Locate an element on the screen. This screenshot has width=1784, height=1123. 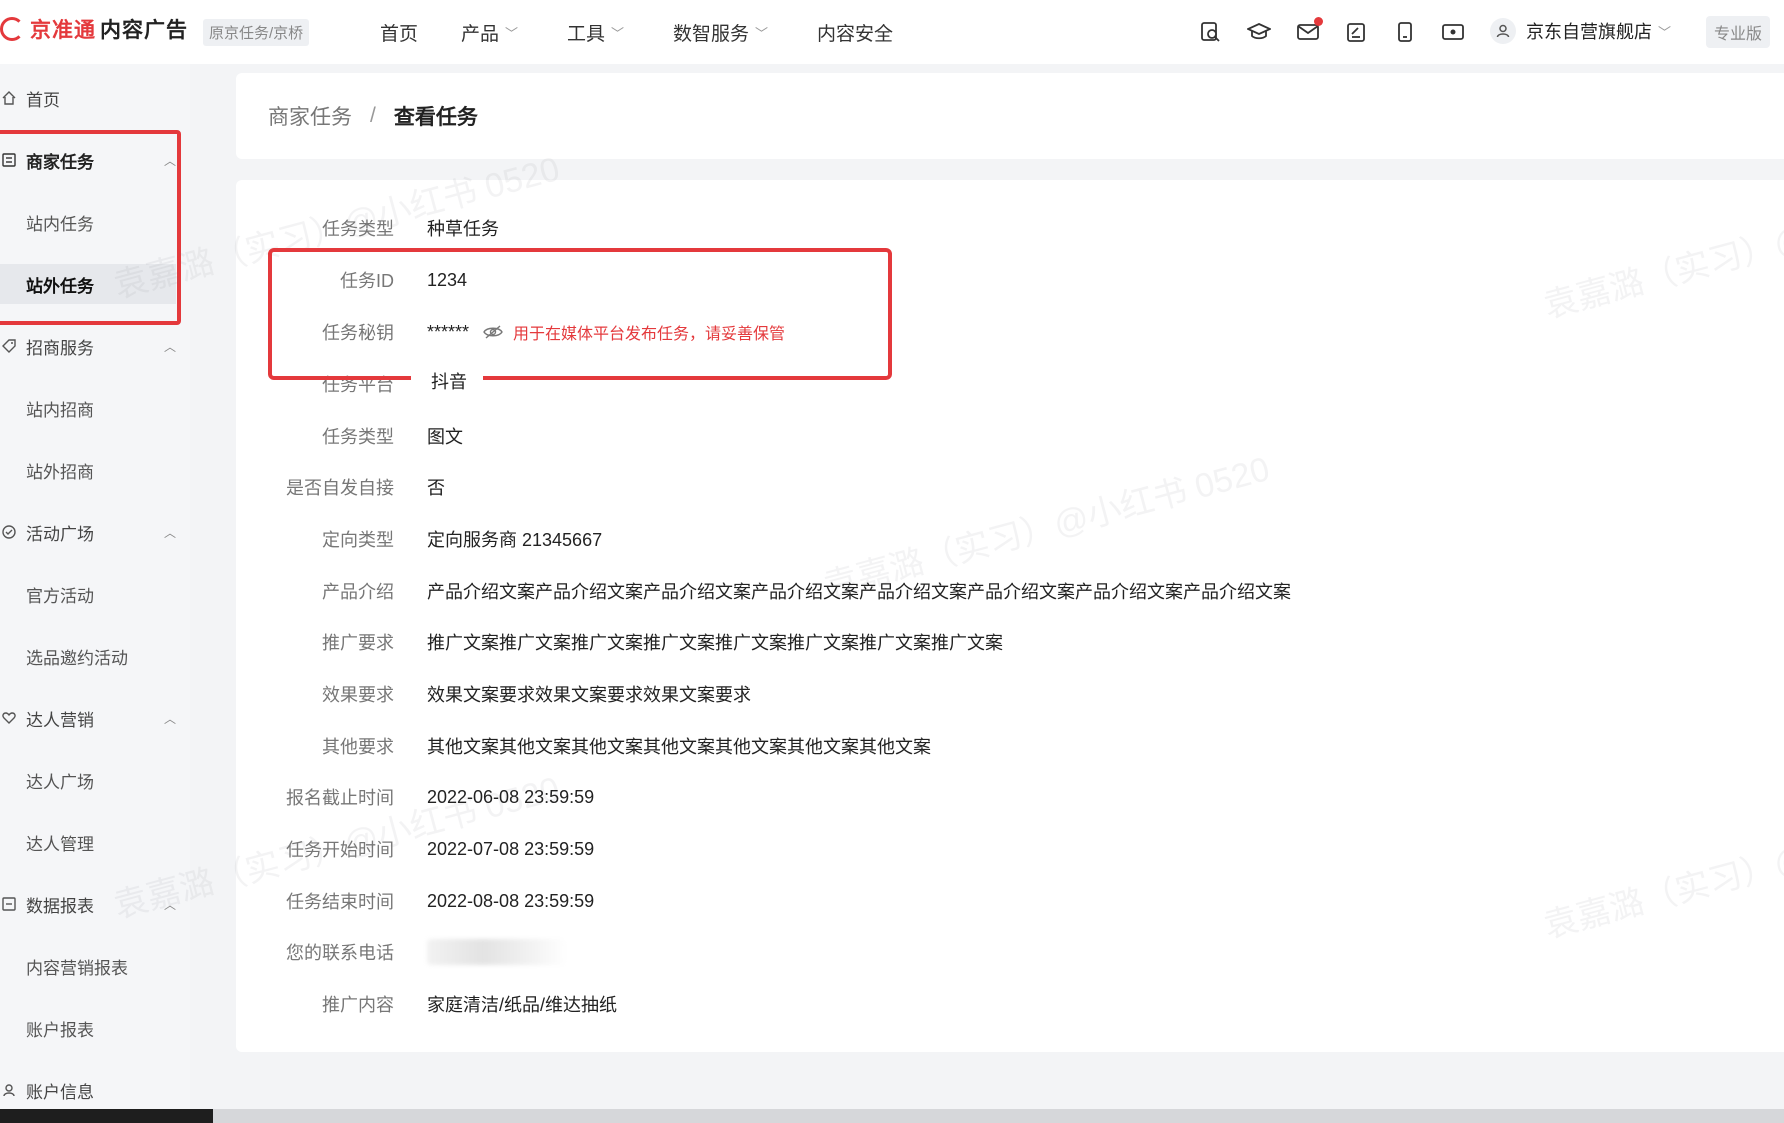
highlight-frame-sidebar is located at coordinates (90, 227).